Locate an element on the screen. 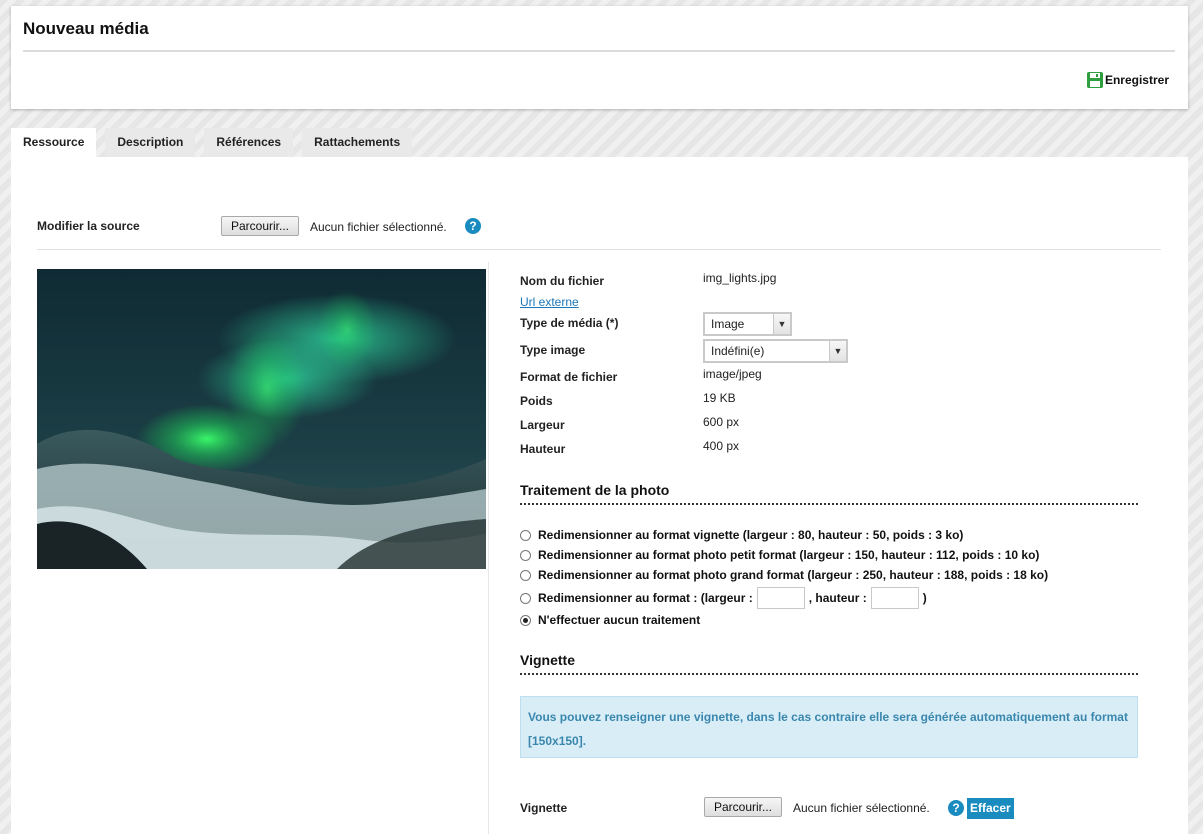 This screenshot has width=1203, height=834. page-title: Nouveau média is located at coordinates (86, 28).